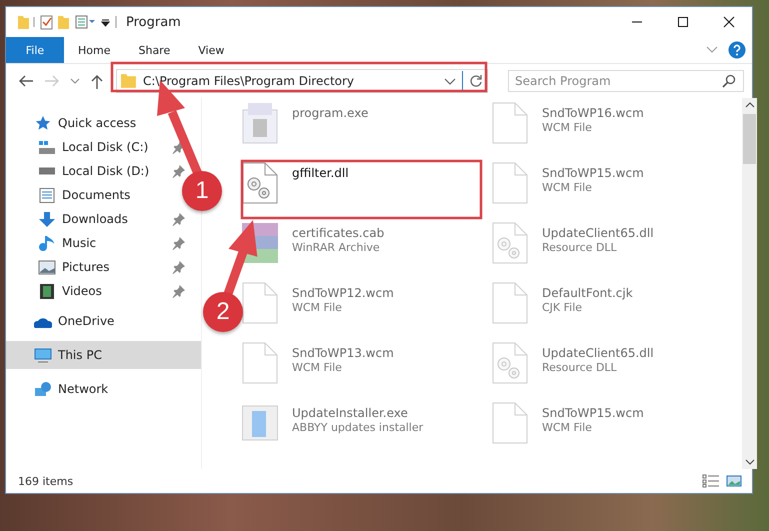 This screenshot has height=531, width=769. I want to click on sidebar-item: Local Disk (D:), so click(78, 171).